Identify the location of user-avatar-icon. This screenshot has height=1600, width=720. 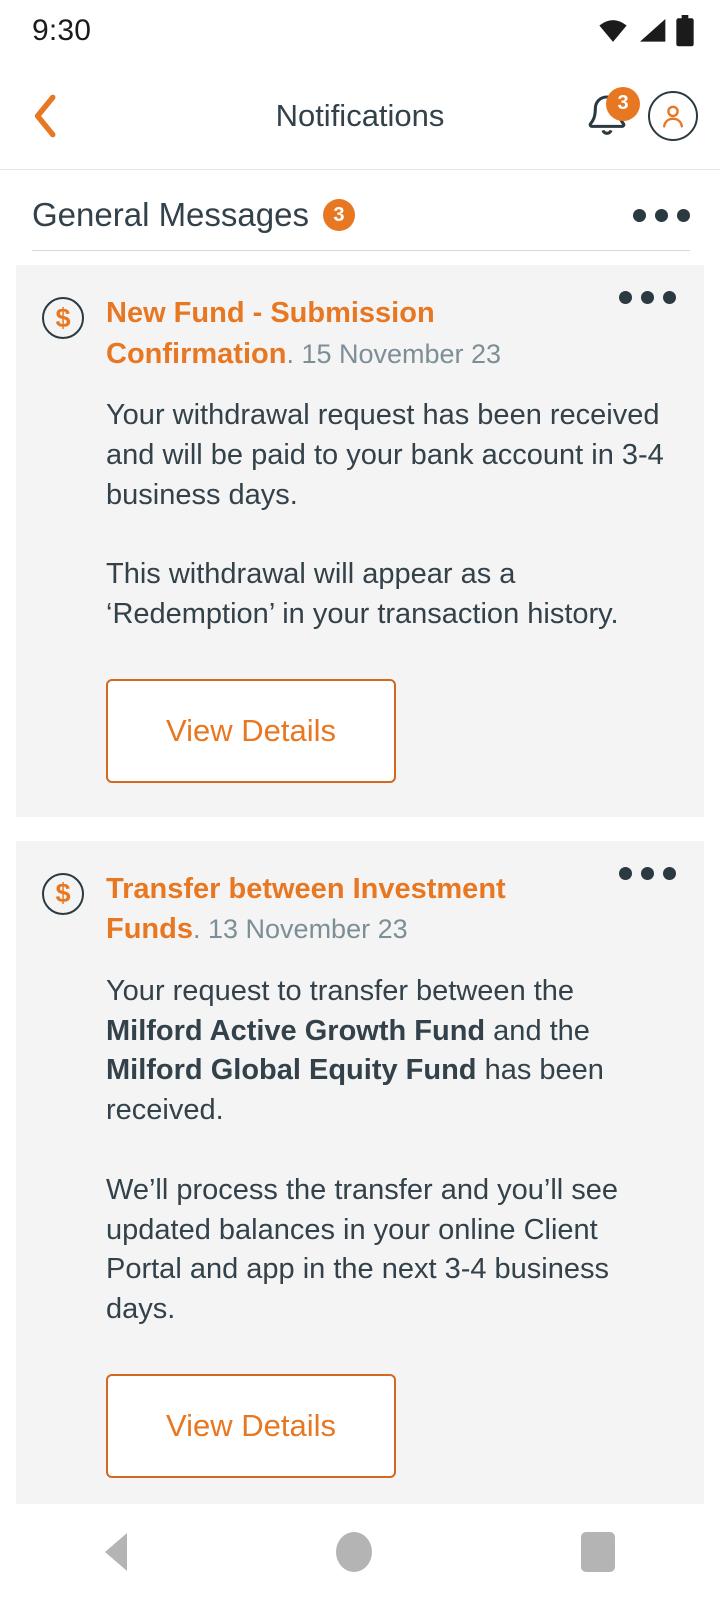
(673, 116).